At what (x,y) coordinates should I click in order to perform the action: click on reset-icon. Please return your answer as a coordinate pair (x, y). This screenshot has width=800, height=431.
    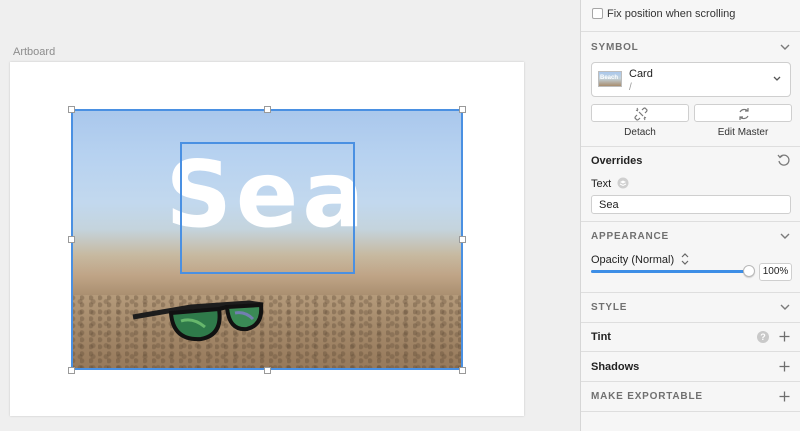
    Looking at the image, I should click on (784, 160).